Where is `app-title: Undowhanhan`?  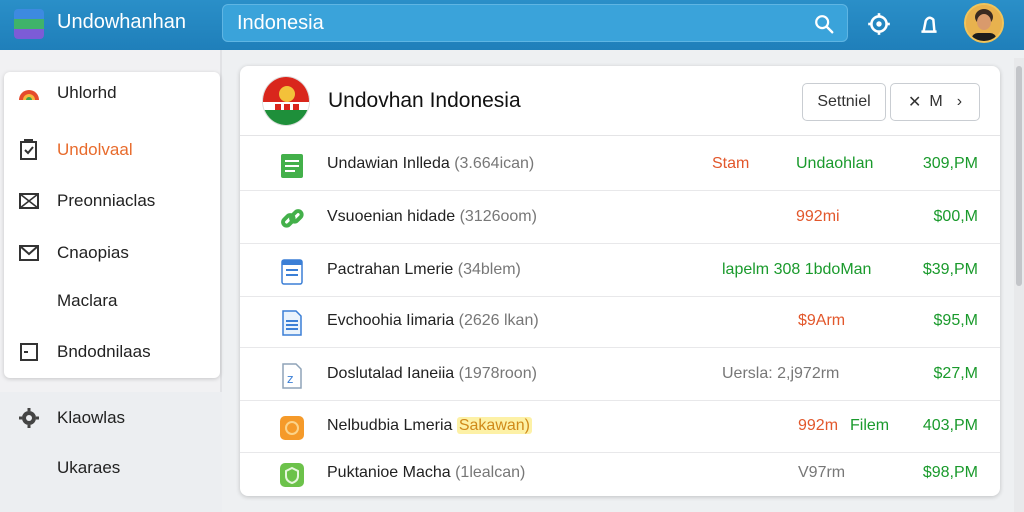
app-title: Undowhanhan is located at coordinates (121, 22).